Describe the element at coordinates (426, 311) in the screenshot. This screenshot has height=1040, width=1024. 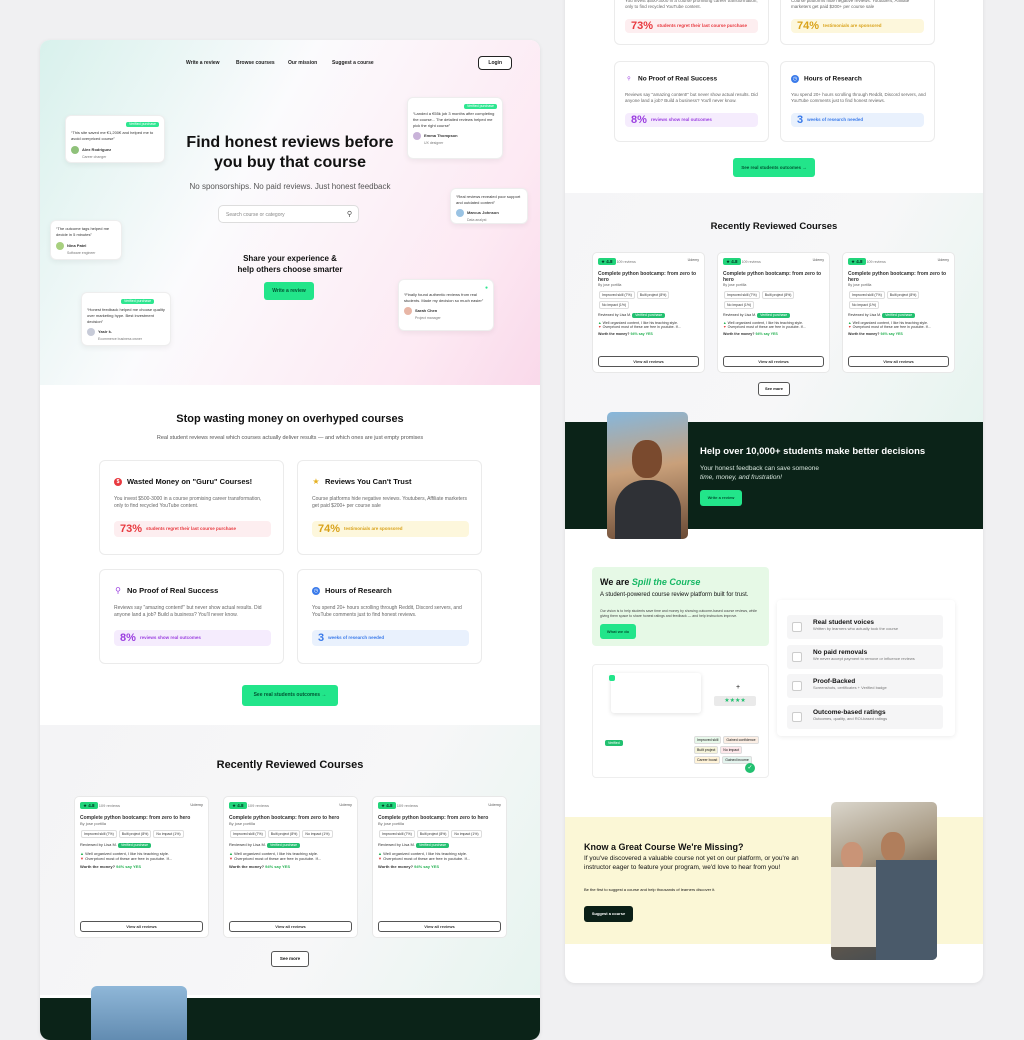
I see `reviewer-name: Sarah Chen` at that location.